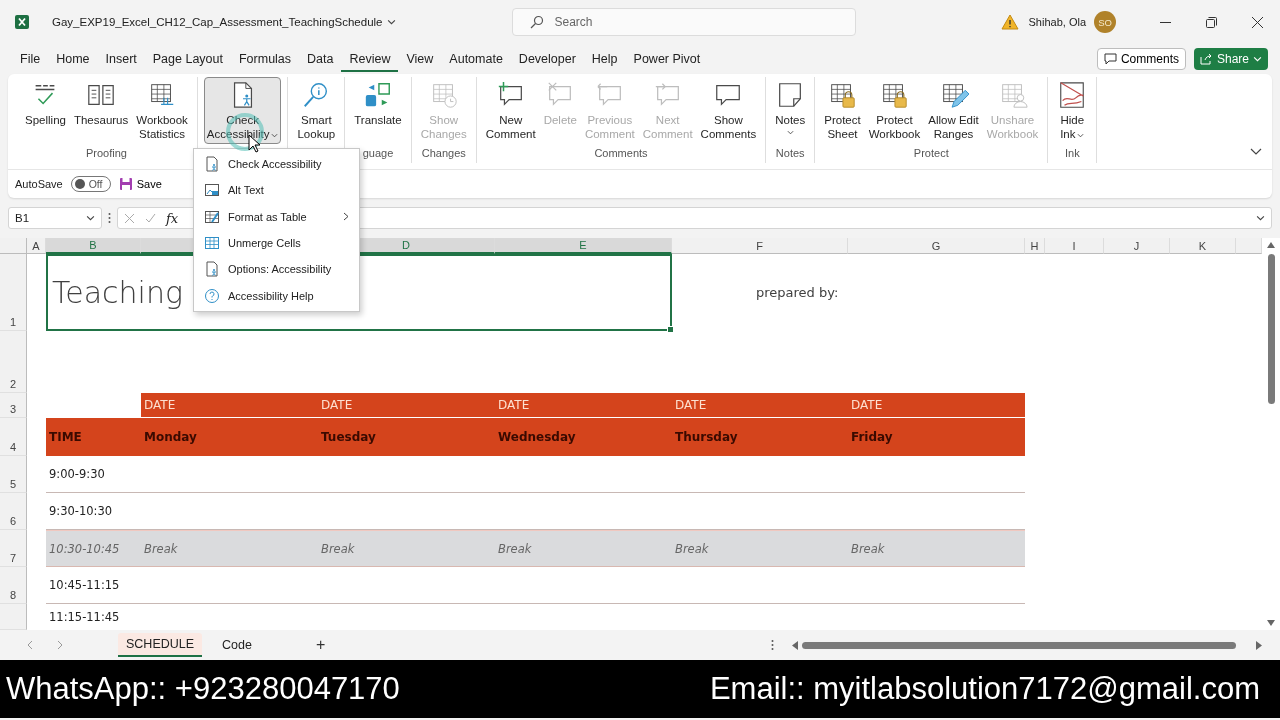 Image resolution: width=1280 pixels, height=720 pixels. I want to click on share-button: Share, so click(1230, 59).